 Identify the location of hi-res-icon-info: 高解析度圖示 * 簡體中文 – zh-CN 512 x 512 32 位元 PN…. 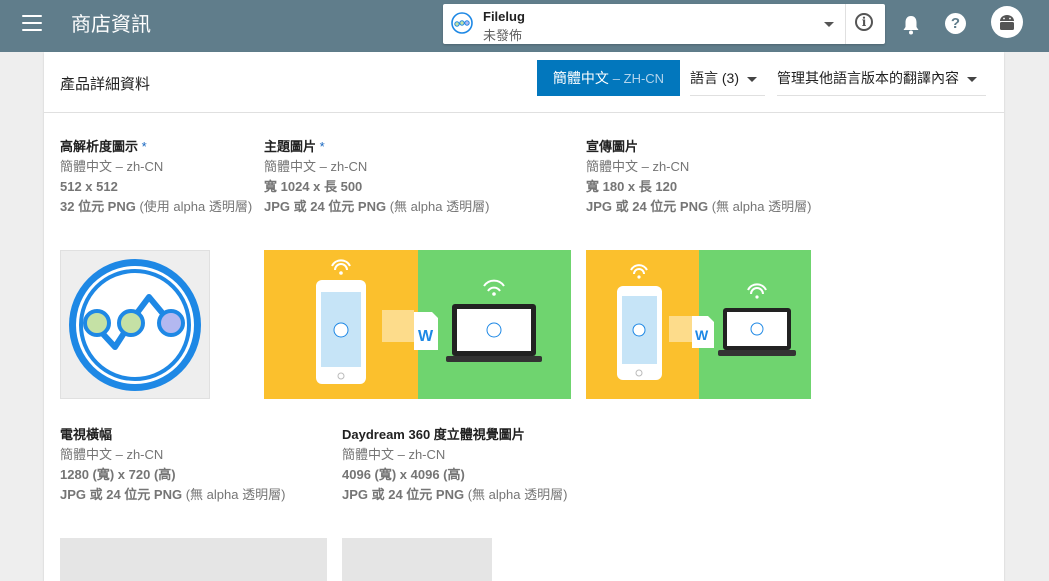
(156, 177).